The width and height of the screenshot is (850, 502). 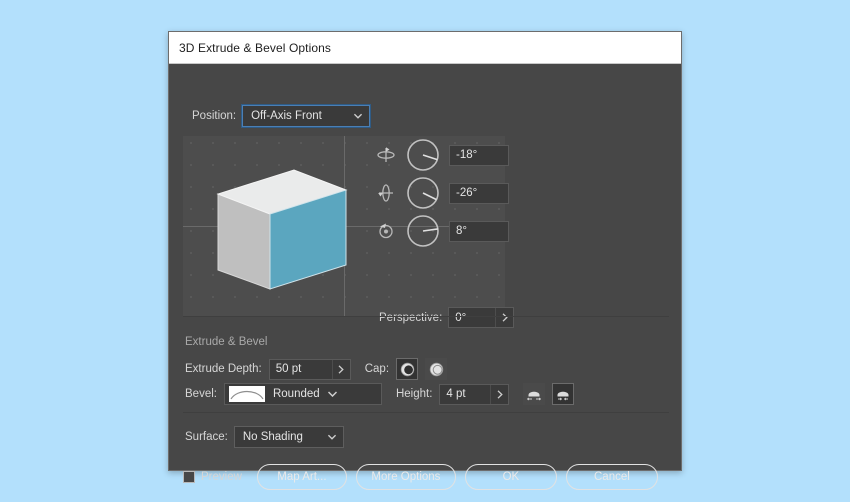 I want to click on cap-hollow-button, so click(x=436, y=369).